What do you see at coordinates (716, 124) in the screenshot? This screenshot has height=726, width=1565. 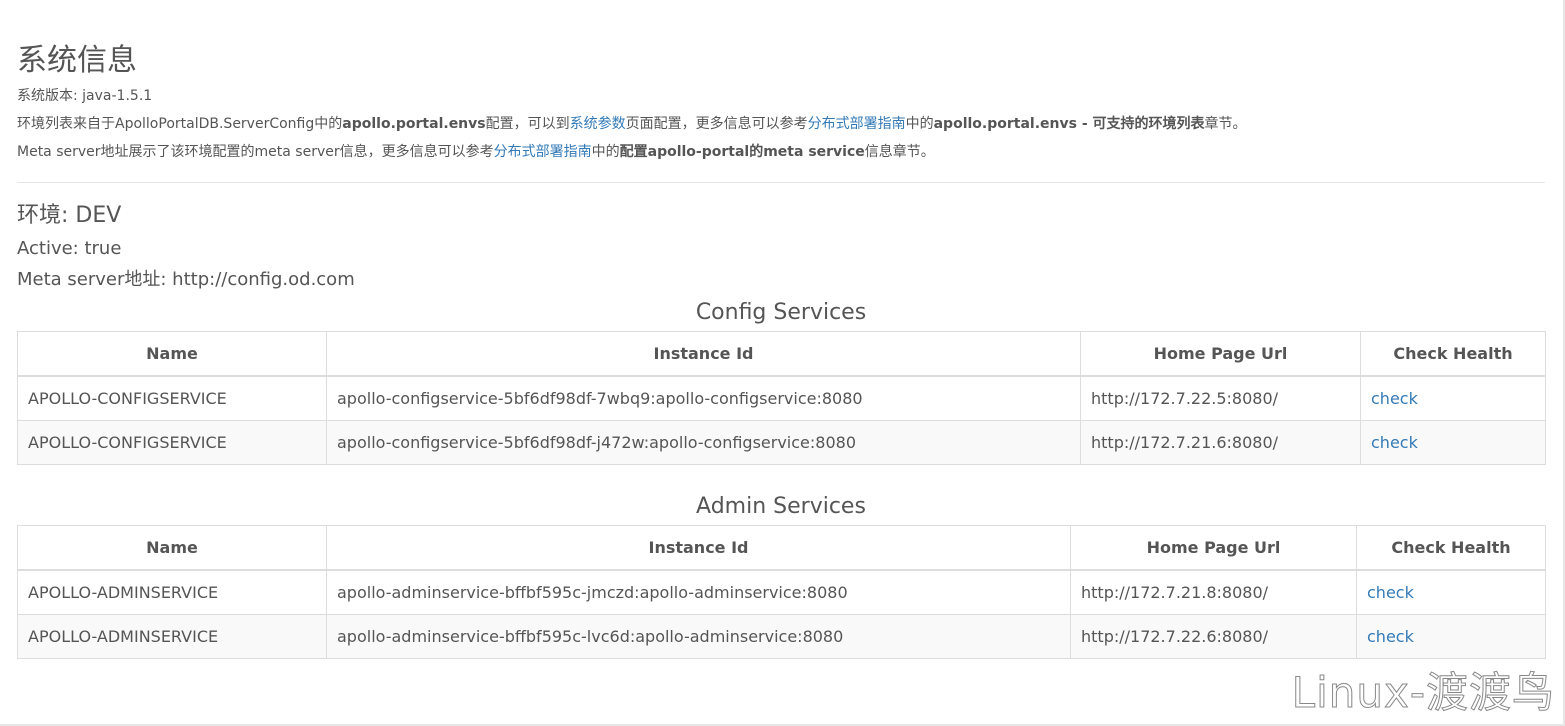 I see `env-note-text: 页面配置，更多信息可以参考` at bounding box center [716, 124].